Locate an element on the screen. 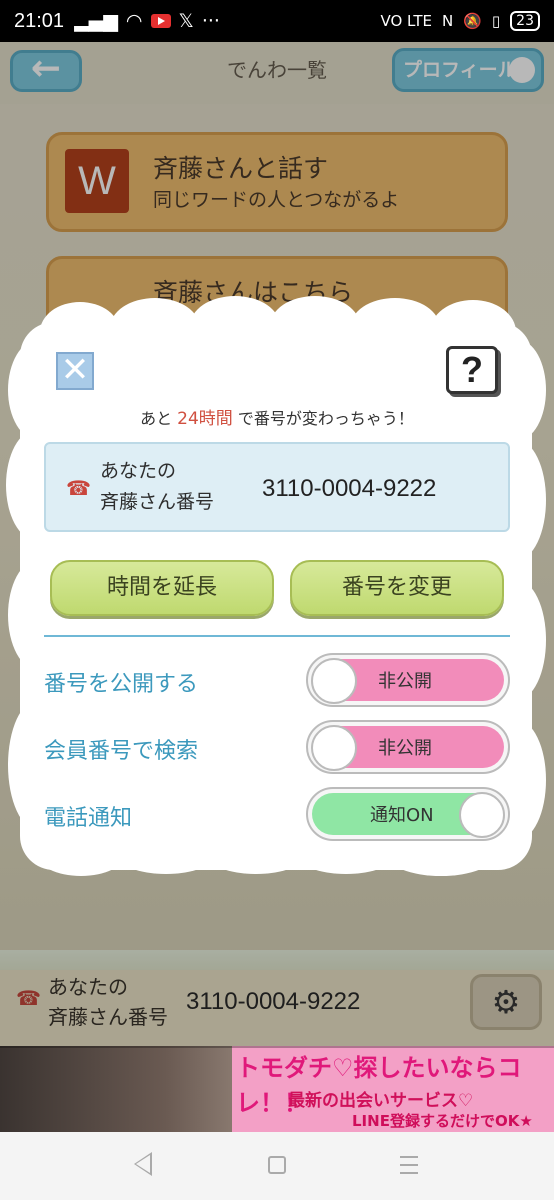 The width and height of the screenshot is (554, 1200). close-icon: ✕ is located at coordinates (75, 370).